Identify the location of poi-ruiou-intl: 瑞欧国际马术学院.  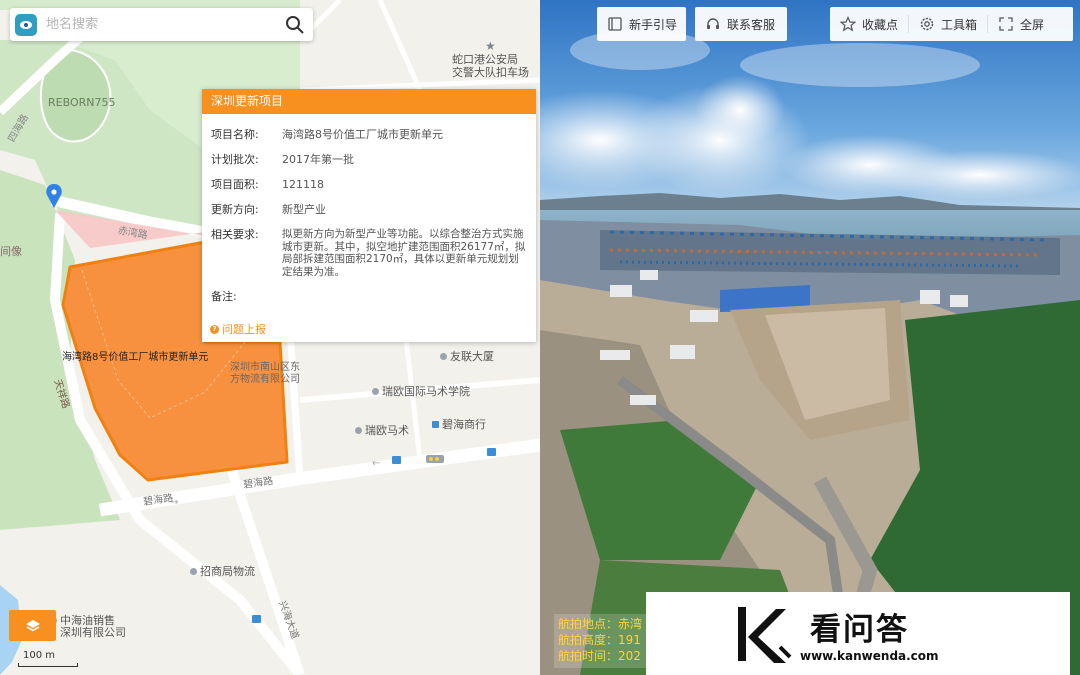
(421, 391).